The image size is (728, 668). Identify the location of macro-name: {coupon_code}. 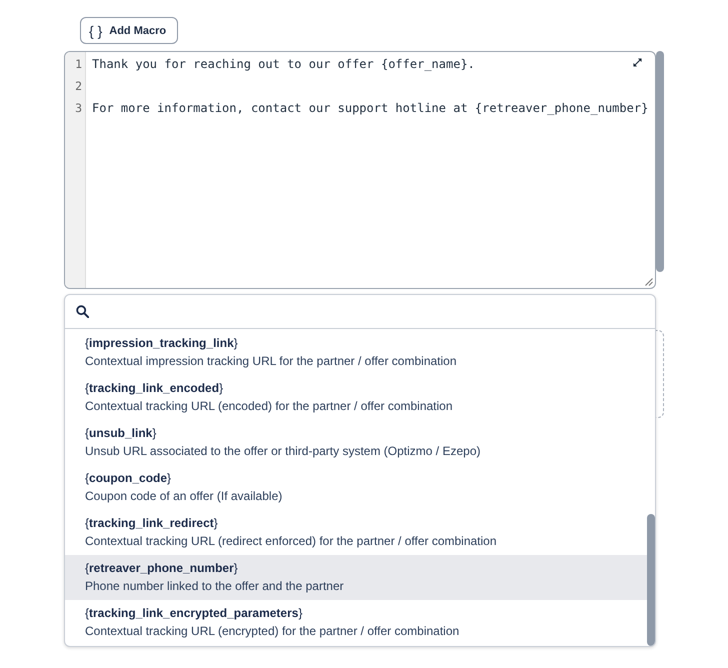
(128, 478).